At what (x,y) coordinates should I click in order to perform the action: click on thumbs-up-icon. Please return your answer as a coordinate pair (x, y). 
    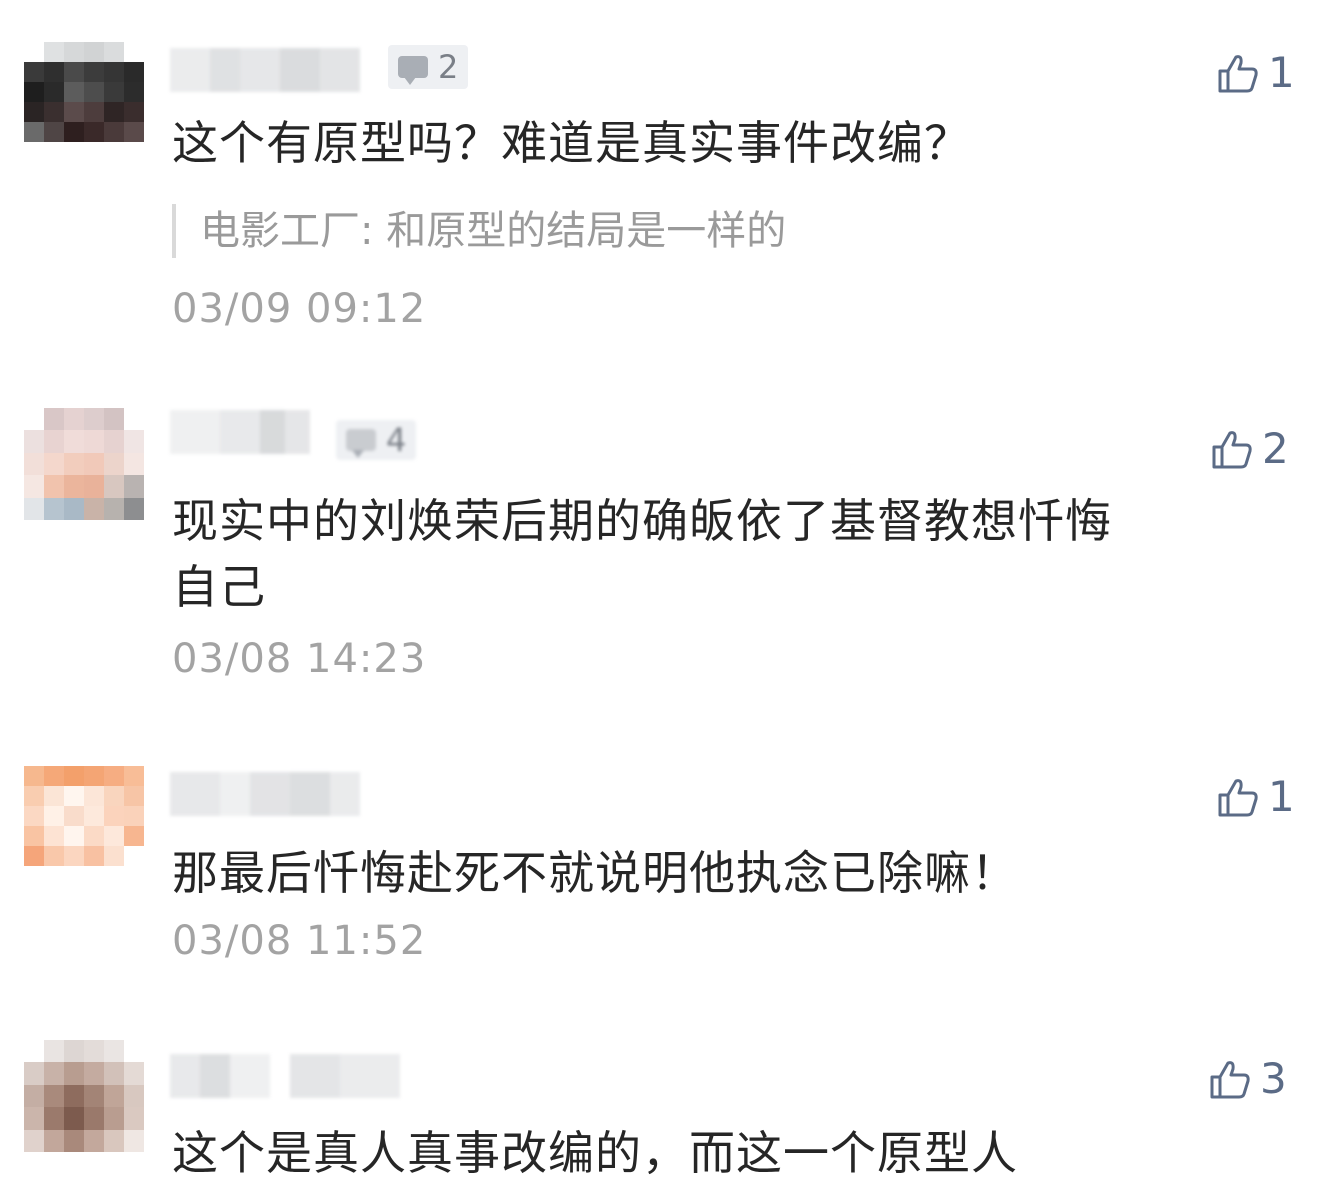
    Looking at the image, I should click on (1230, 1079).